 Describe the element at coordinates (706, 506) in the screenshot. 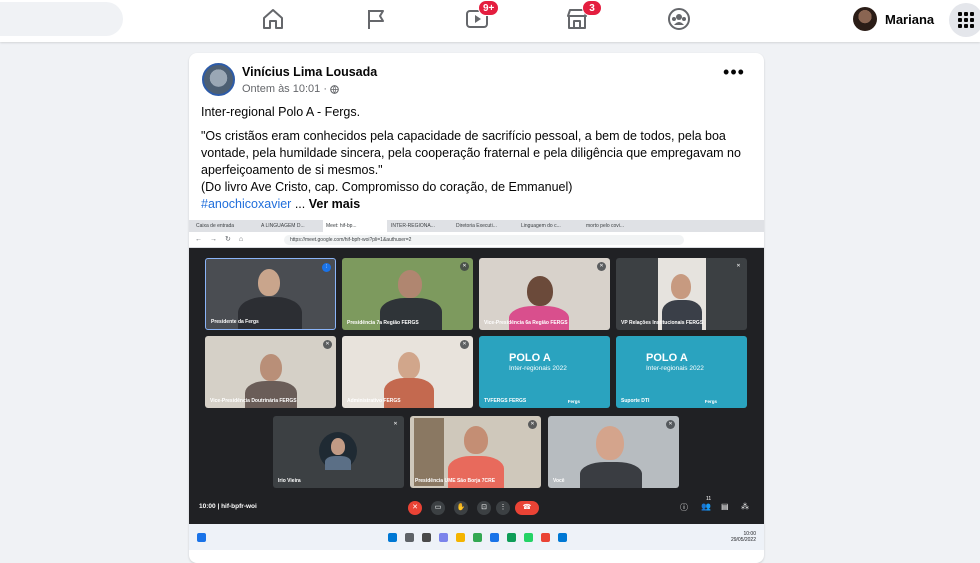

I see `people-icon: 👥` at that location.